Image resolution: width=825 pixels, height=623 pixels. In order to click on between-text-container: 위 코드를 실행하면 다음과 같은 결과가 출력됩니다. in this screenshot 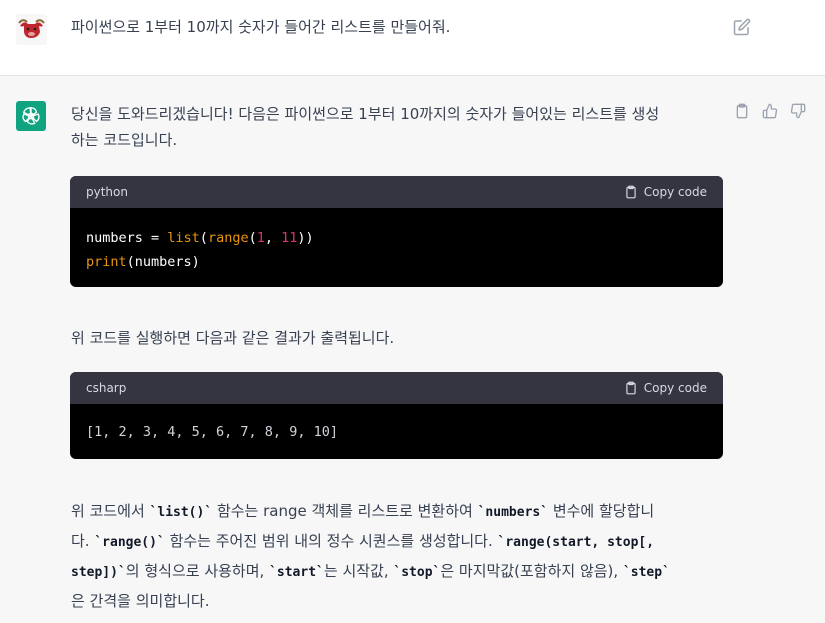, I will do `click(396, 338)`.